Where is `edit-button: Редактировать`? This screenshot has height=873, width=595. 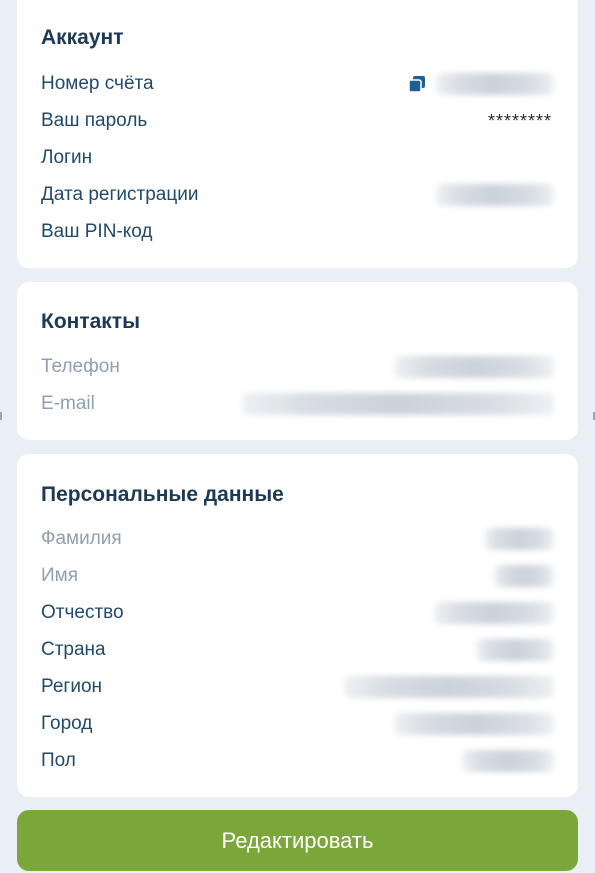 edit-button: Редактировать is located at coordinates (297, 840).